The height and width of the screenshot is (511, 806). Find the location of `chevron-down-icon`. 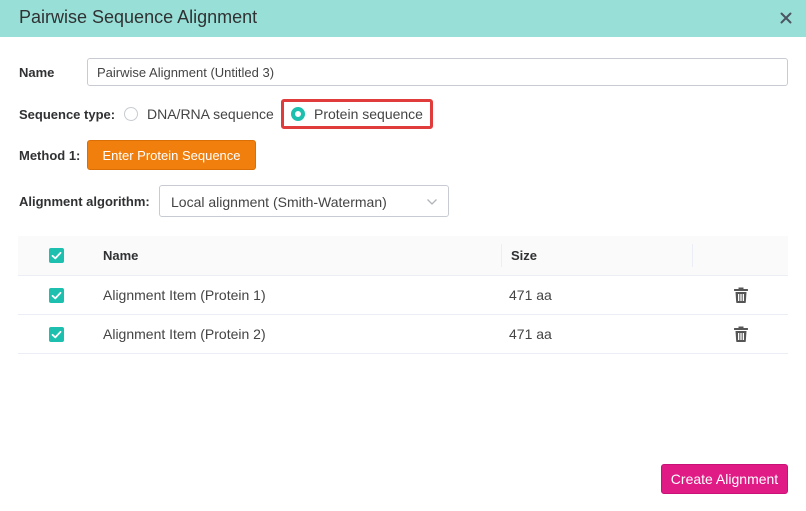

chevron-down-icon is located at coordinates (432, 202).